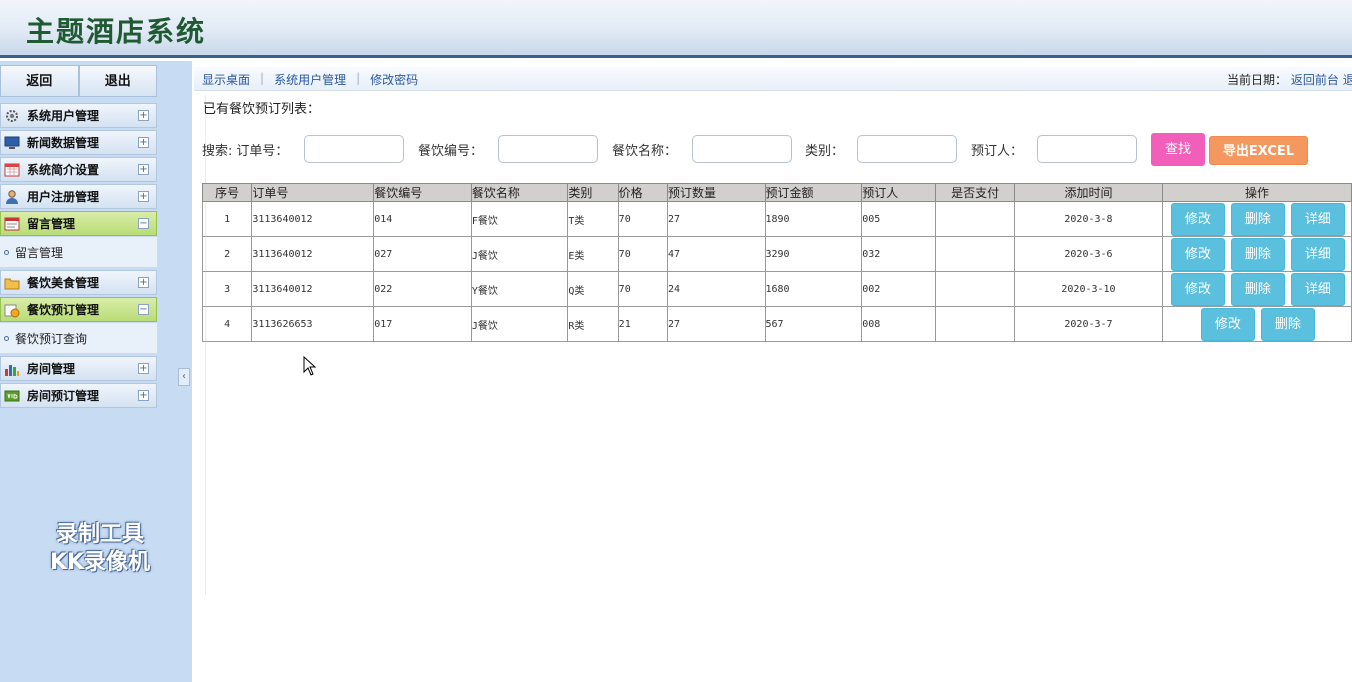 Image resolution: width=1352 pixels, height=682 pixels. What do you see at coordinates (394, 79) in the screenshot?
I see `nav-change-password: 修改密码` at bounding box center [394, 79].